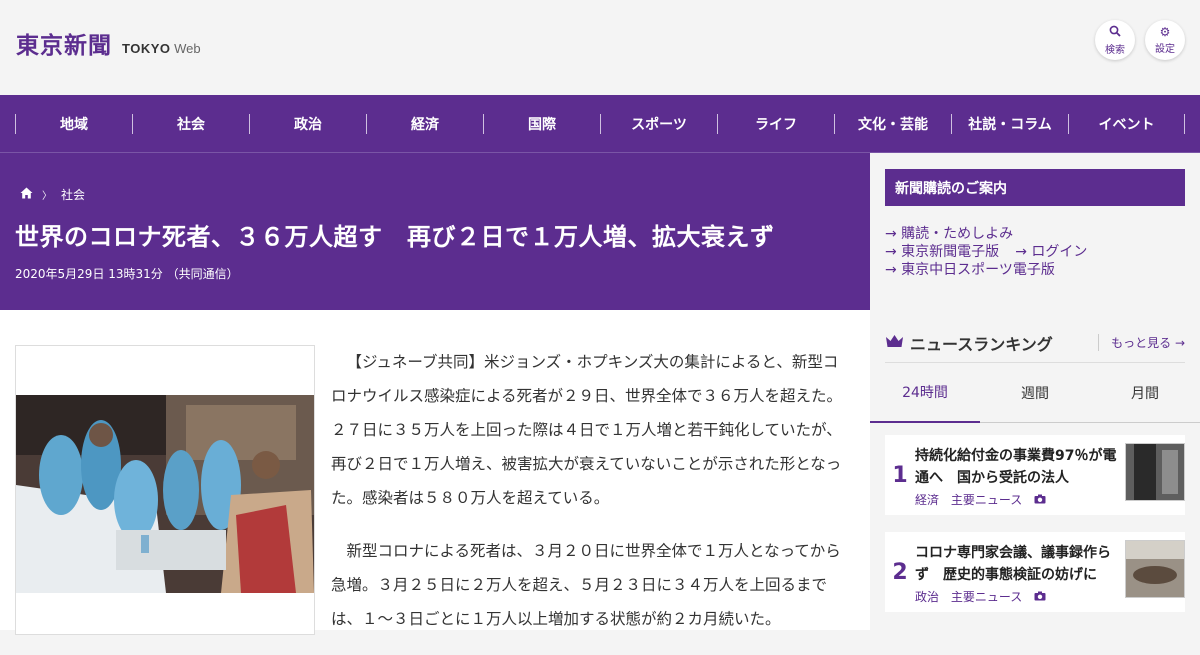 Image resolution: width=1200 pixels, height=655 pixels. Describe the element at coordinates (73, 194) in the screenshot. I see `breadcrumb-category: 社会` at that location.